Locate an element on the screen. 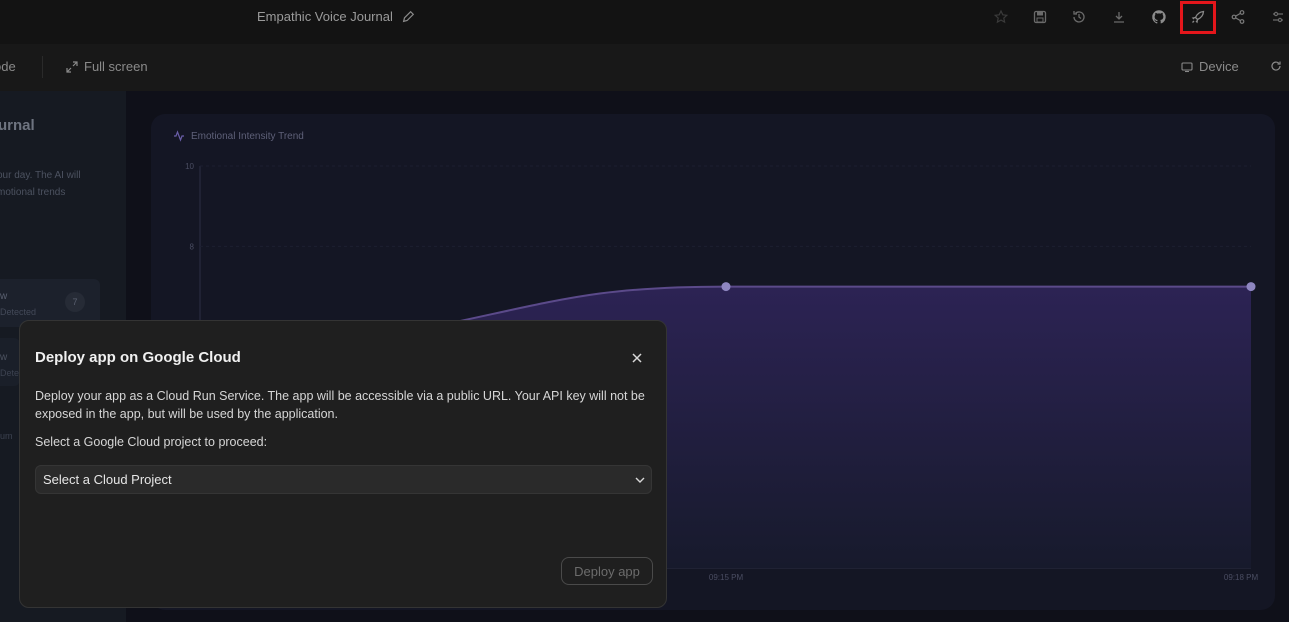 This screenshot has height=622, width=1289. chevron-down-icon is located at coordinates (640, 480).